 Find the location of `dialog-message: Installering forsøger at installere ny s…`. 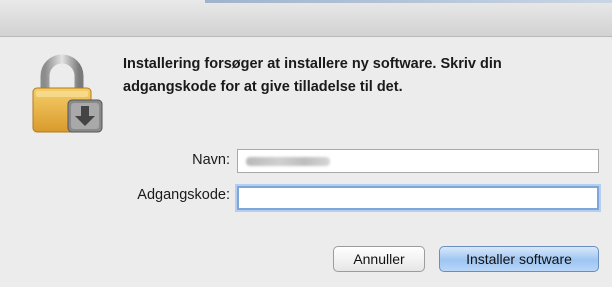

dialog-message: Installering forsøger at installere ny s… is located at coordinates (312, 75).